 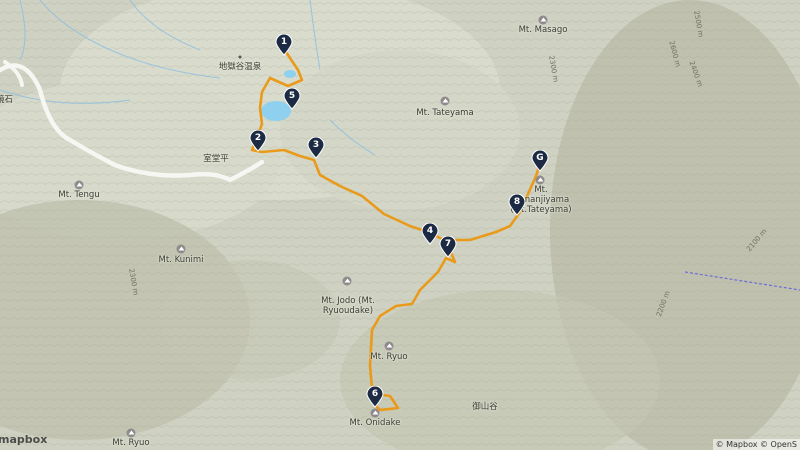 What do you see at coordinates (543, 30) in the screenshot?
I see `peak-label: Mt. Masago` at bounding box center [543, 30].